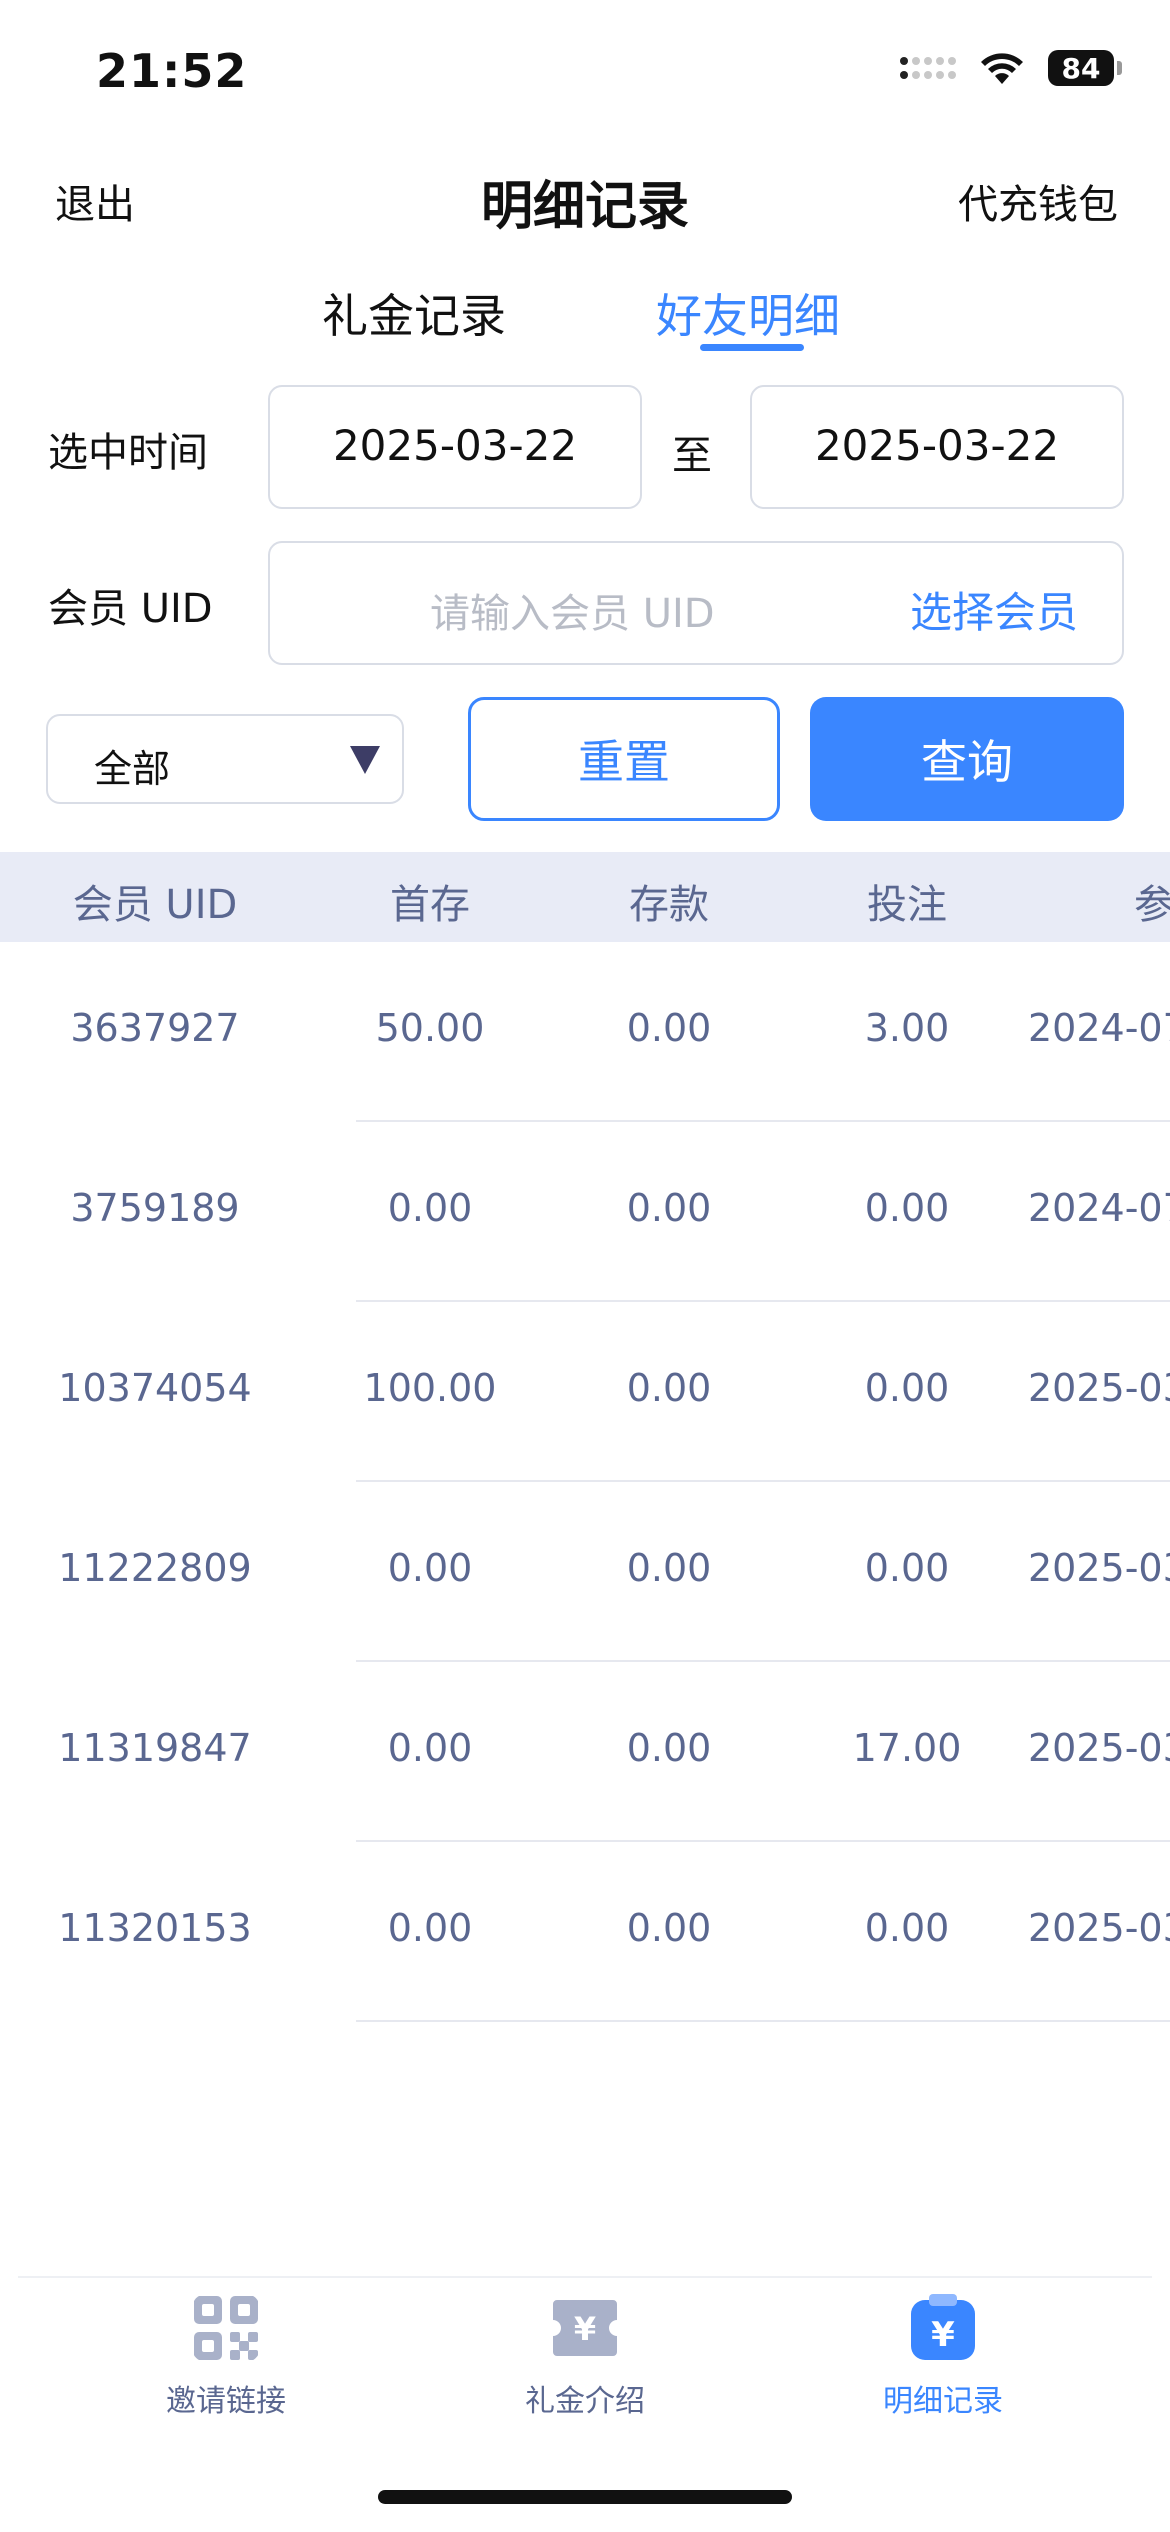 This screenshot has width=1170, height=2532. I want to click on tabbar-label: 邀请链接, so click(226, 2401).